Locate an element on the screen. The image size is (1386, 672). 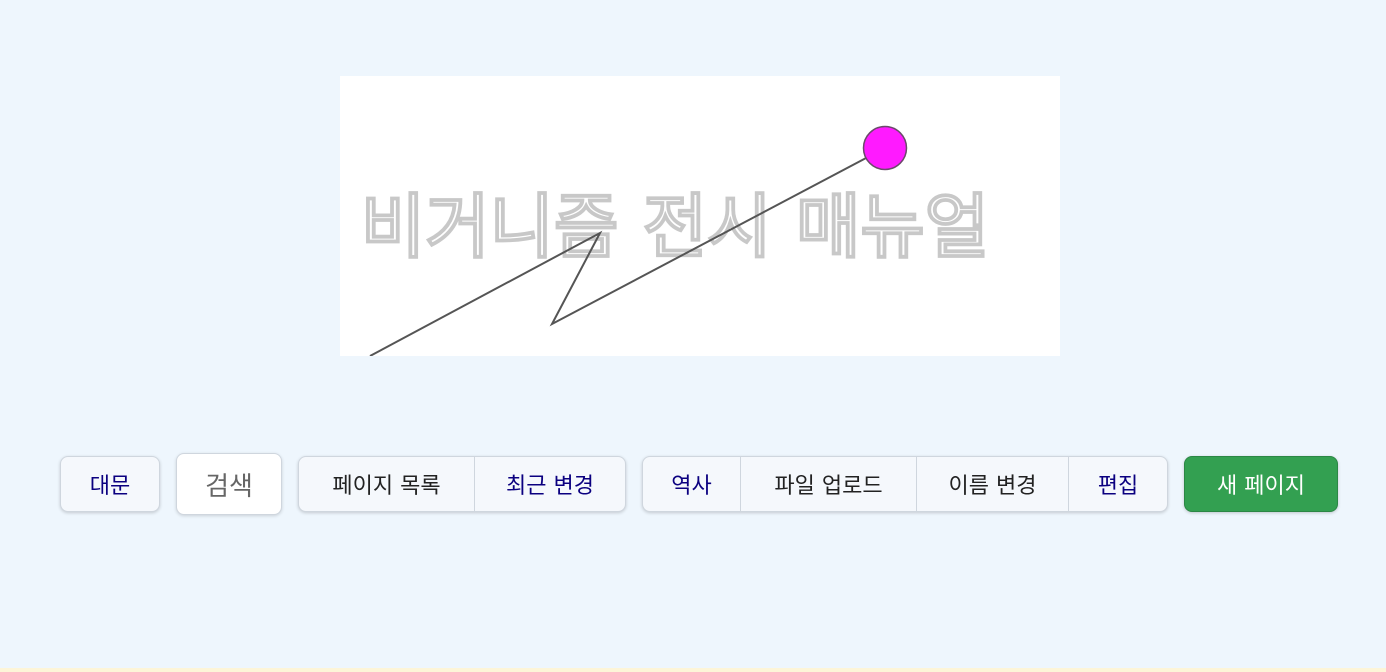
main-page-button: 대문 is located at coordinates (110, 484).